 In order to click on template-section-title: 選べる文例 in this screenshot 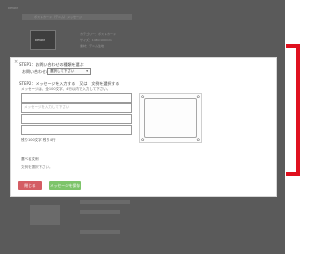, I will do `click(30, 159)`.